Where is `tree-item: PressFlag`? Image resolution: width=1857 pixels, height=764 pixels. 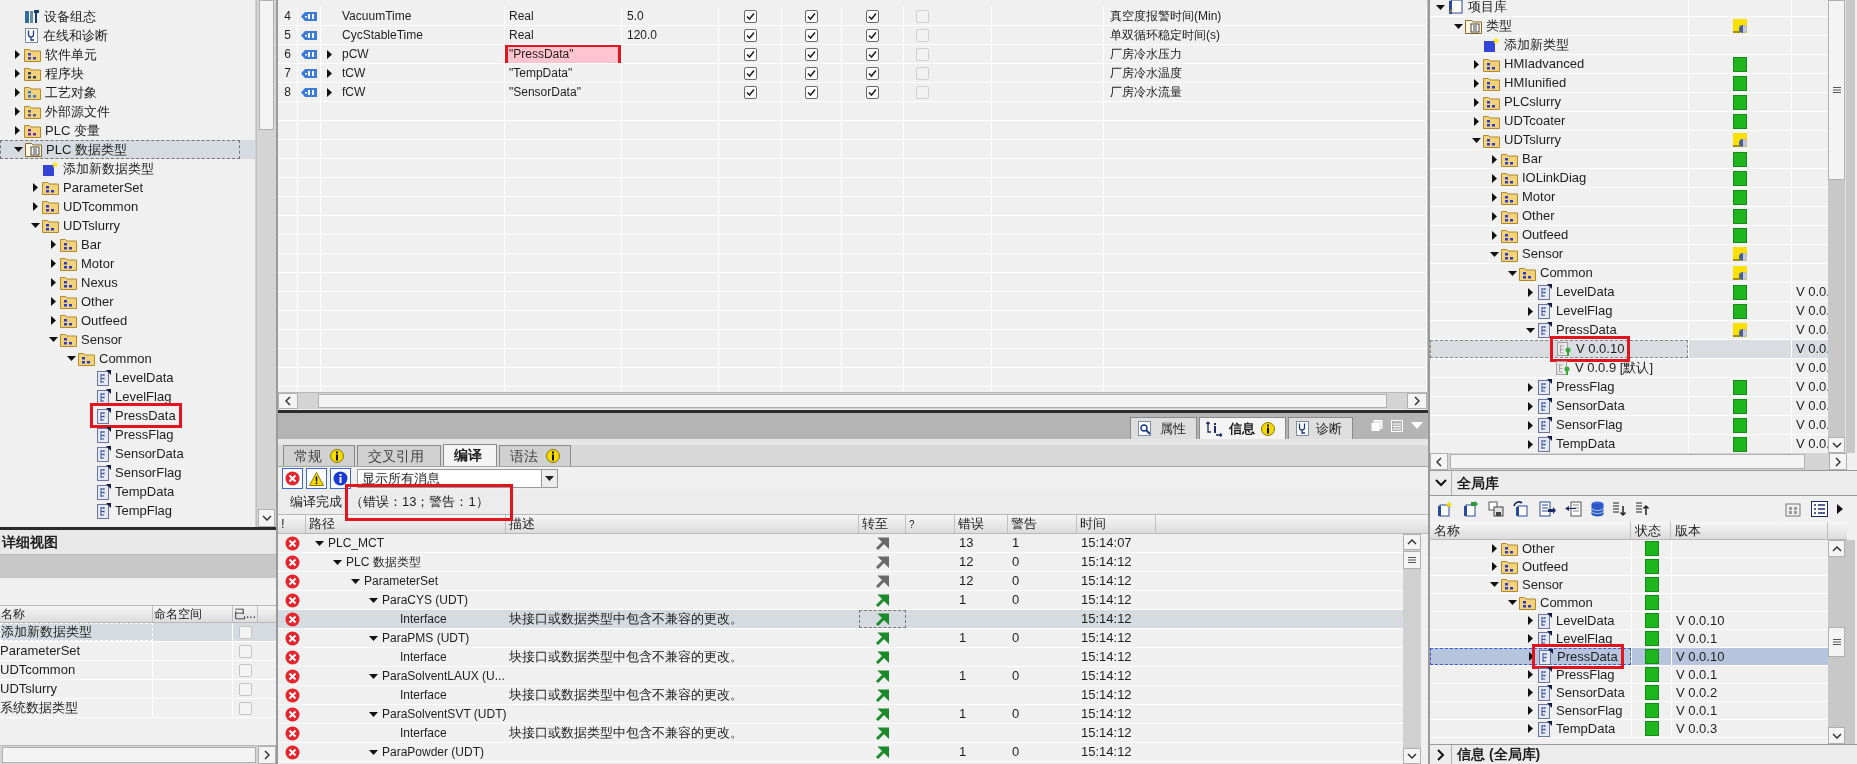 tree-item: PressFlag is located at coordinates (128, 434).